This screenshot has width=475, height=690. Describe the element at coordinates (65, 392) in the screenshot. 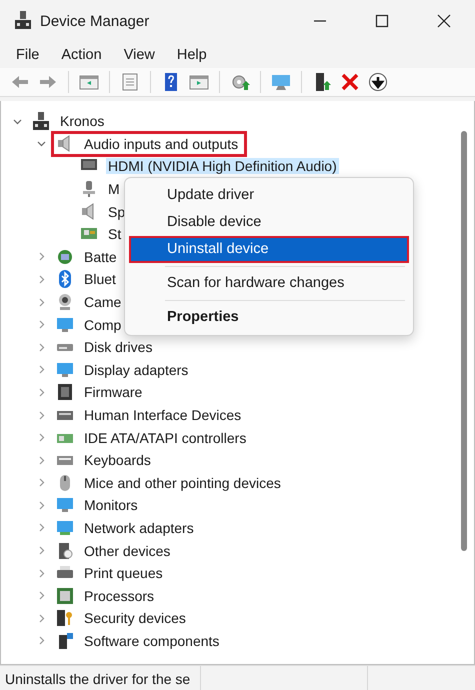

I see `chip-icon` at that location.